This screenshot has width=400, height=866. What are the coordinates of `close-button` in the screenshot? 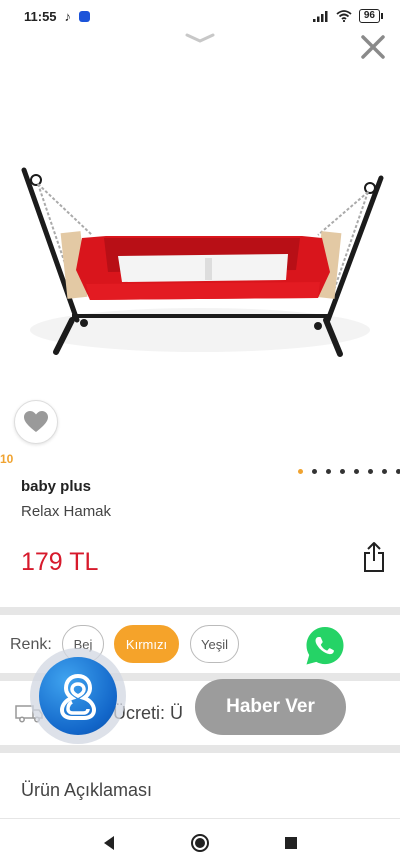 It's located at (373, 47).